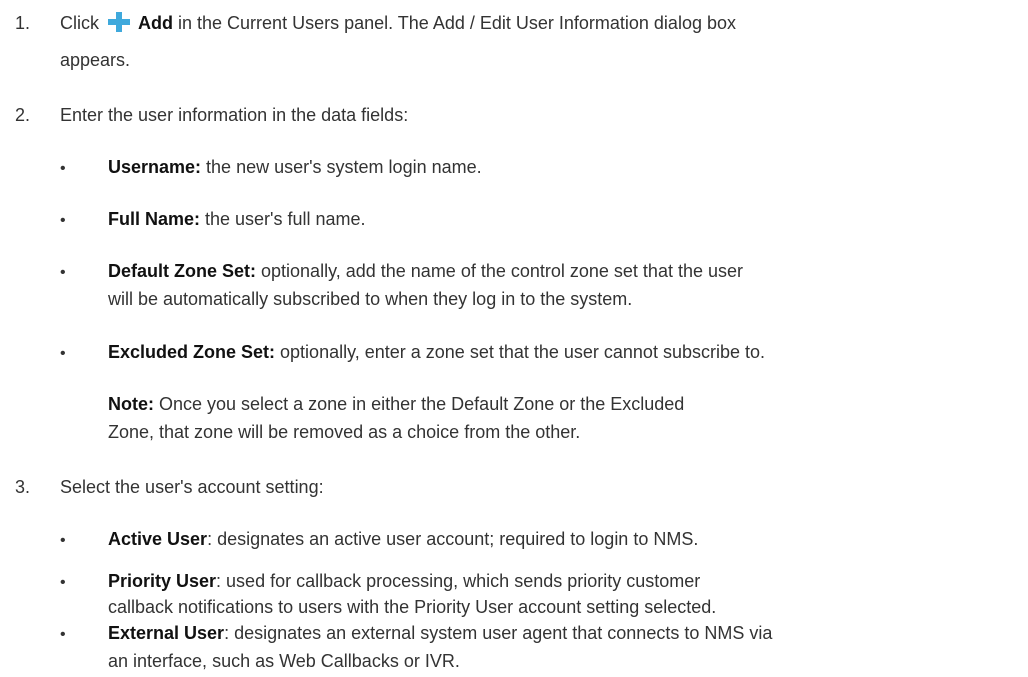 The width and height of the screenshot is (1028, 677). Describe the element at coordinates (158, 539) in the screenshot. I see `bullet-label: Active User` at that location.